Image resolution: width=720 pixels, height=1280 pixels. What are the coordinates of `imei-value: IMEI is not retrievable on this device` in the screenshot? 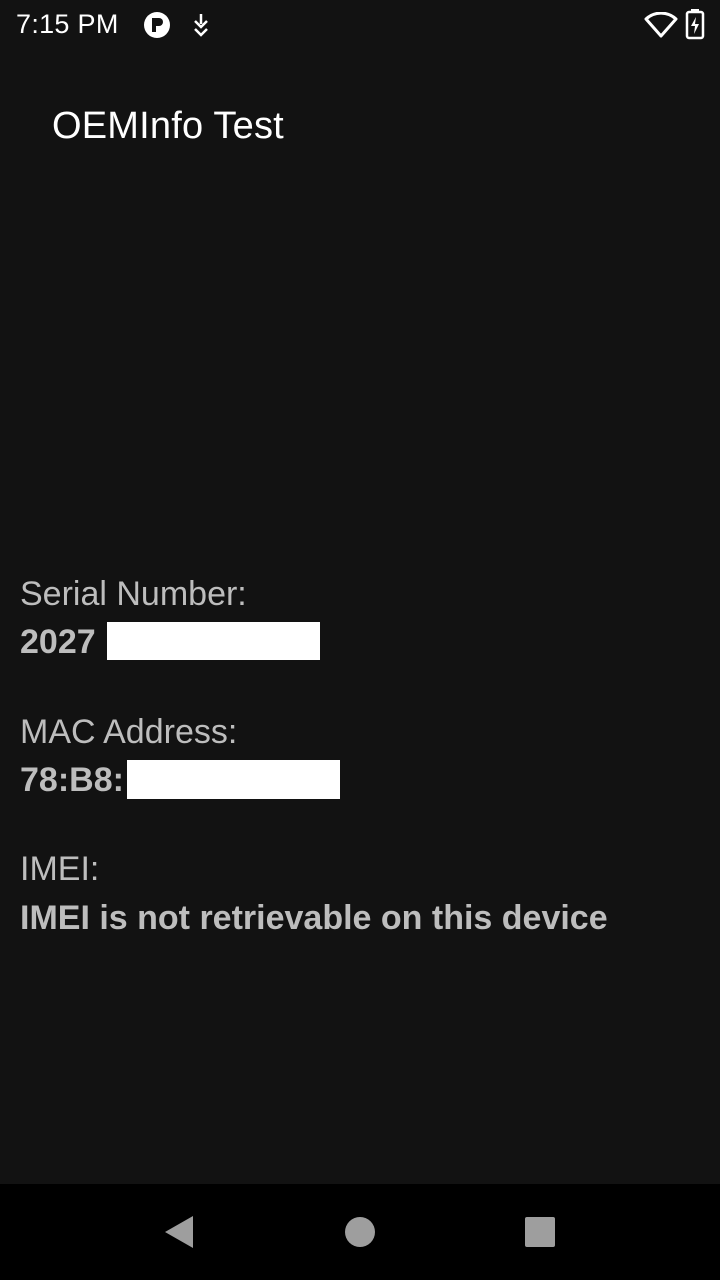 It's located at (314, 918).